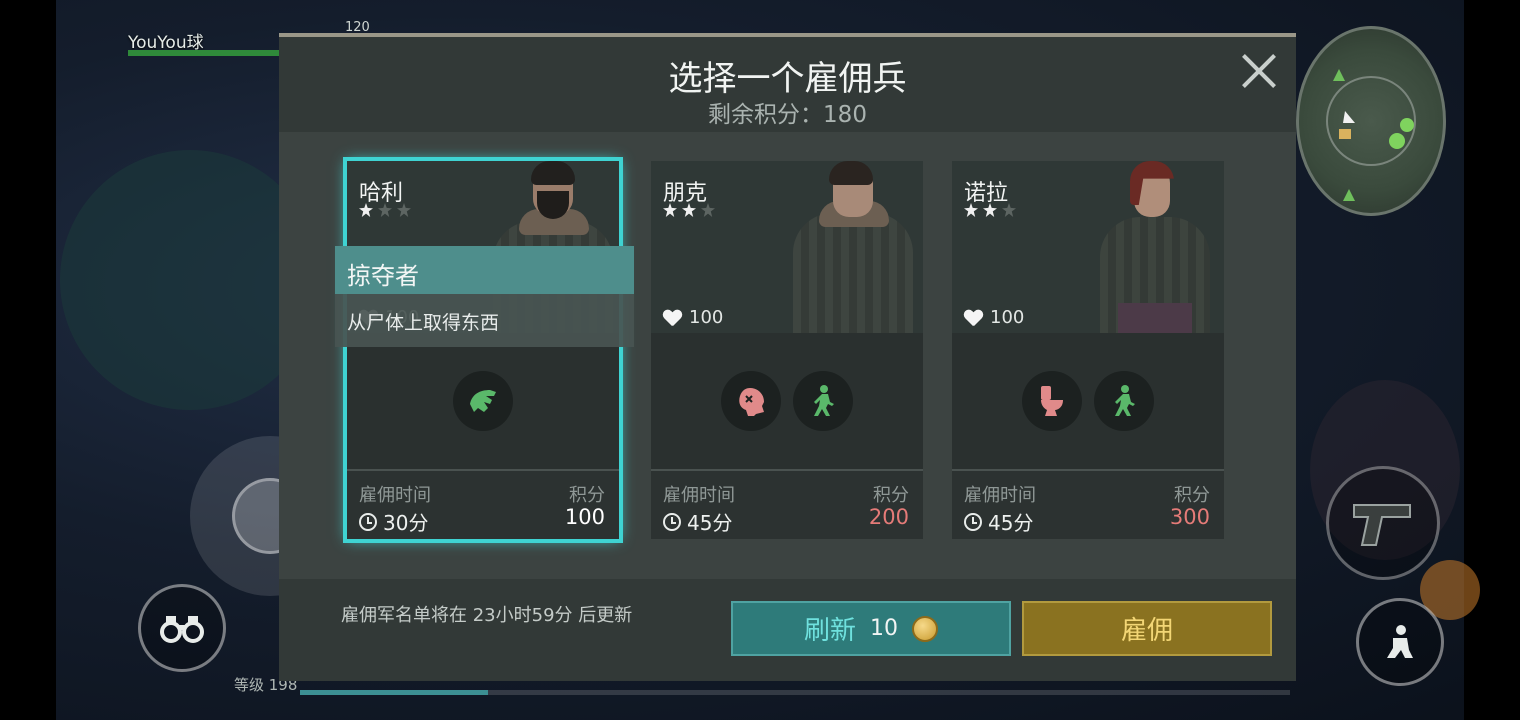  Describe the element at coordinates (394, 692) in the screenshot. I see `xp-fill` at that location.